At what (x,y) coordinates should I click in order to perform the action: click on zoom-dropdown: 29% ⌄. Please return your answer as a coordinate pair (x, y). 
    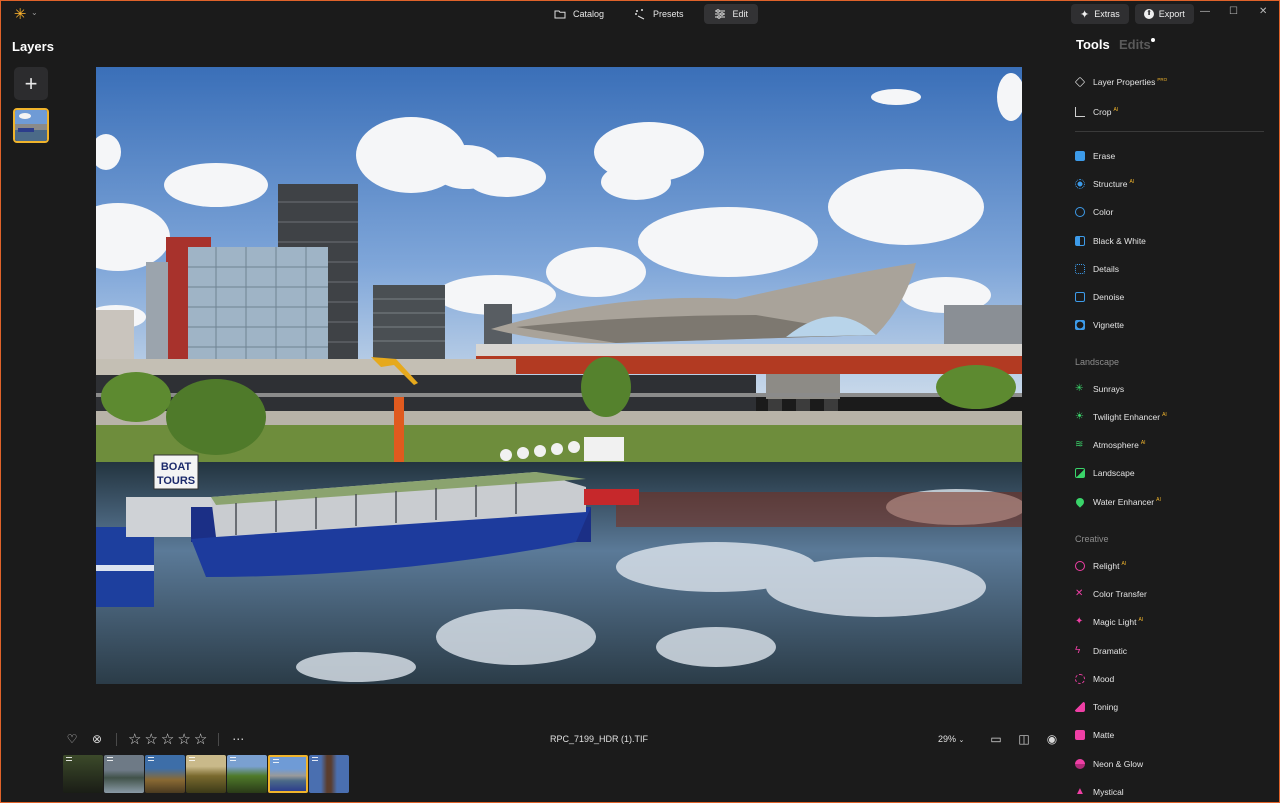
    Looking at the image, I should click on (951, 739).